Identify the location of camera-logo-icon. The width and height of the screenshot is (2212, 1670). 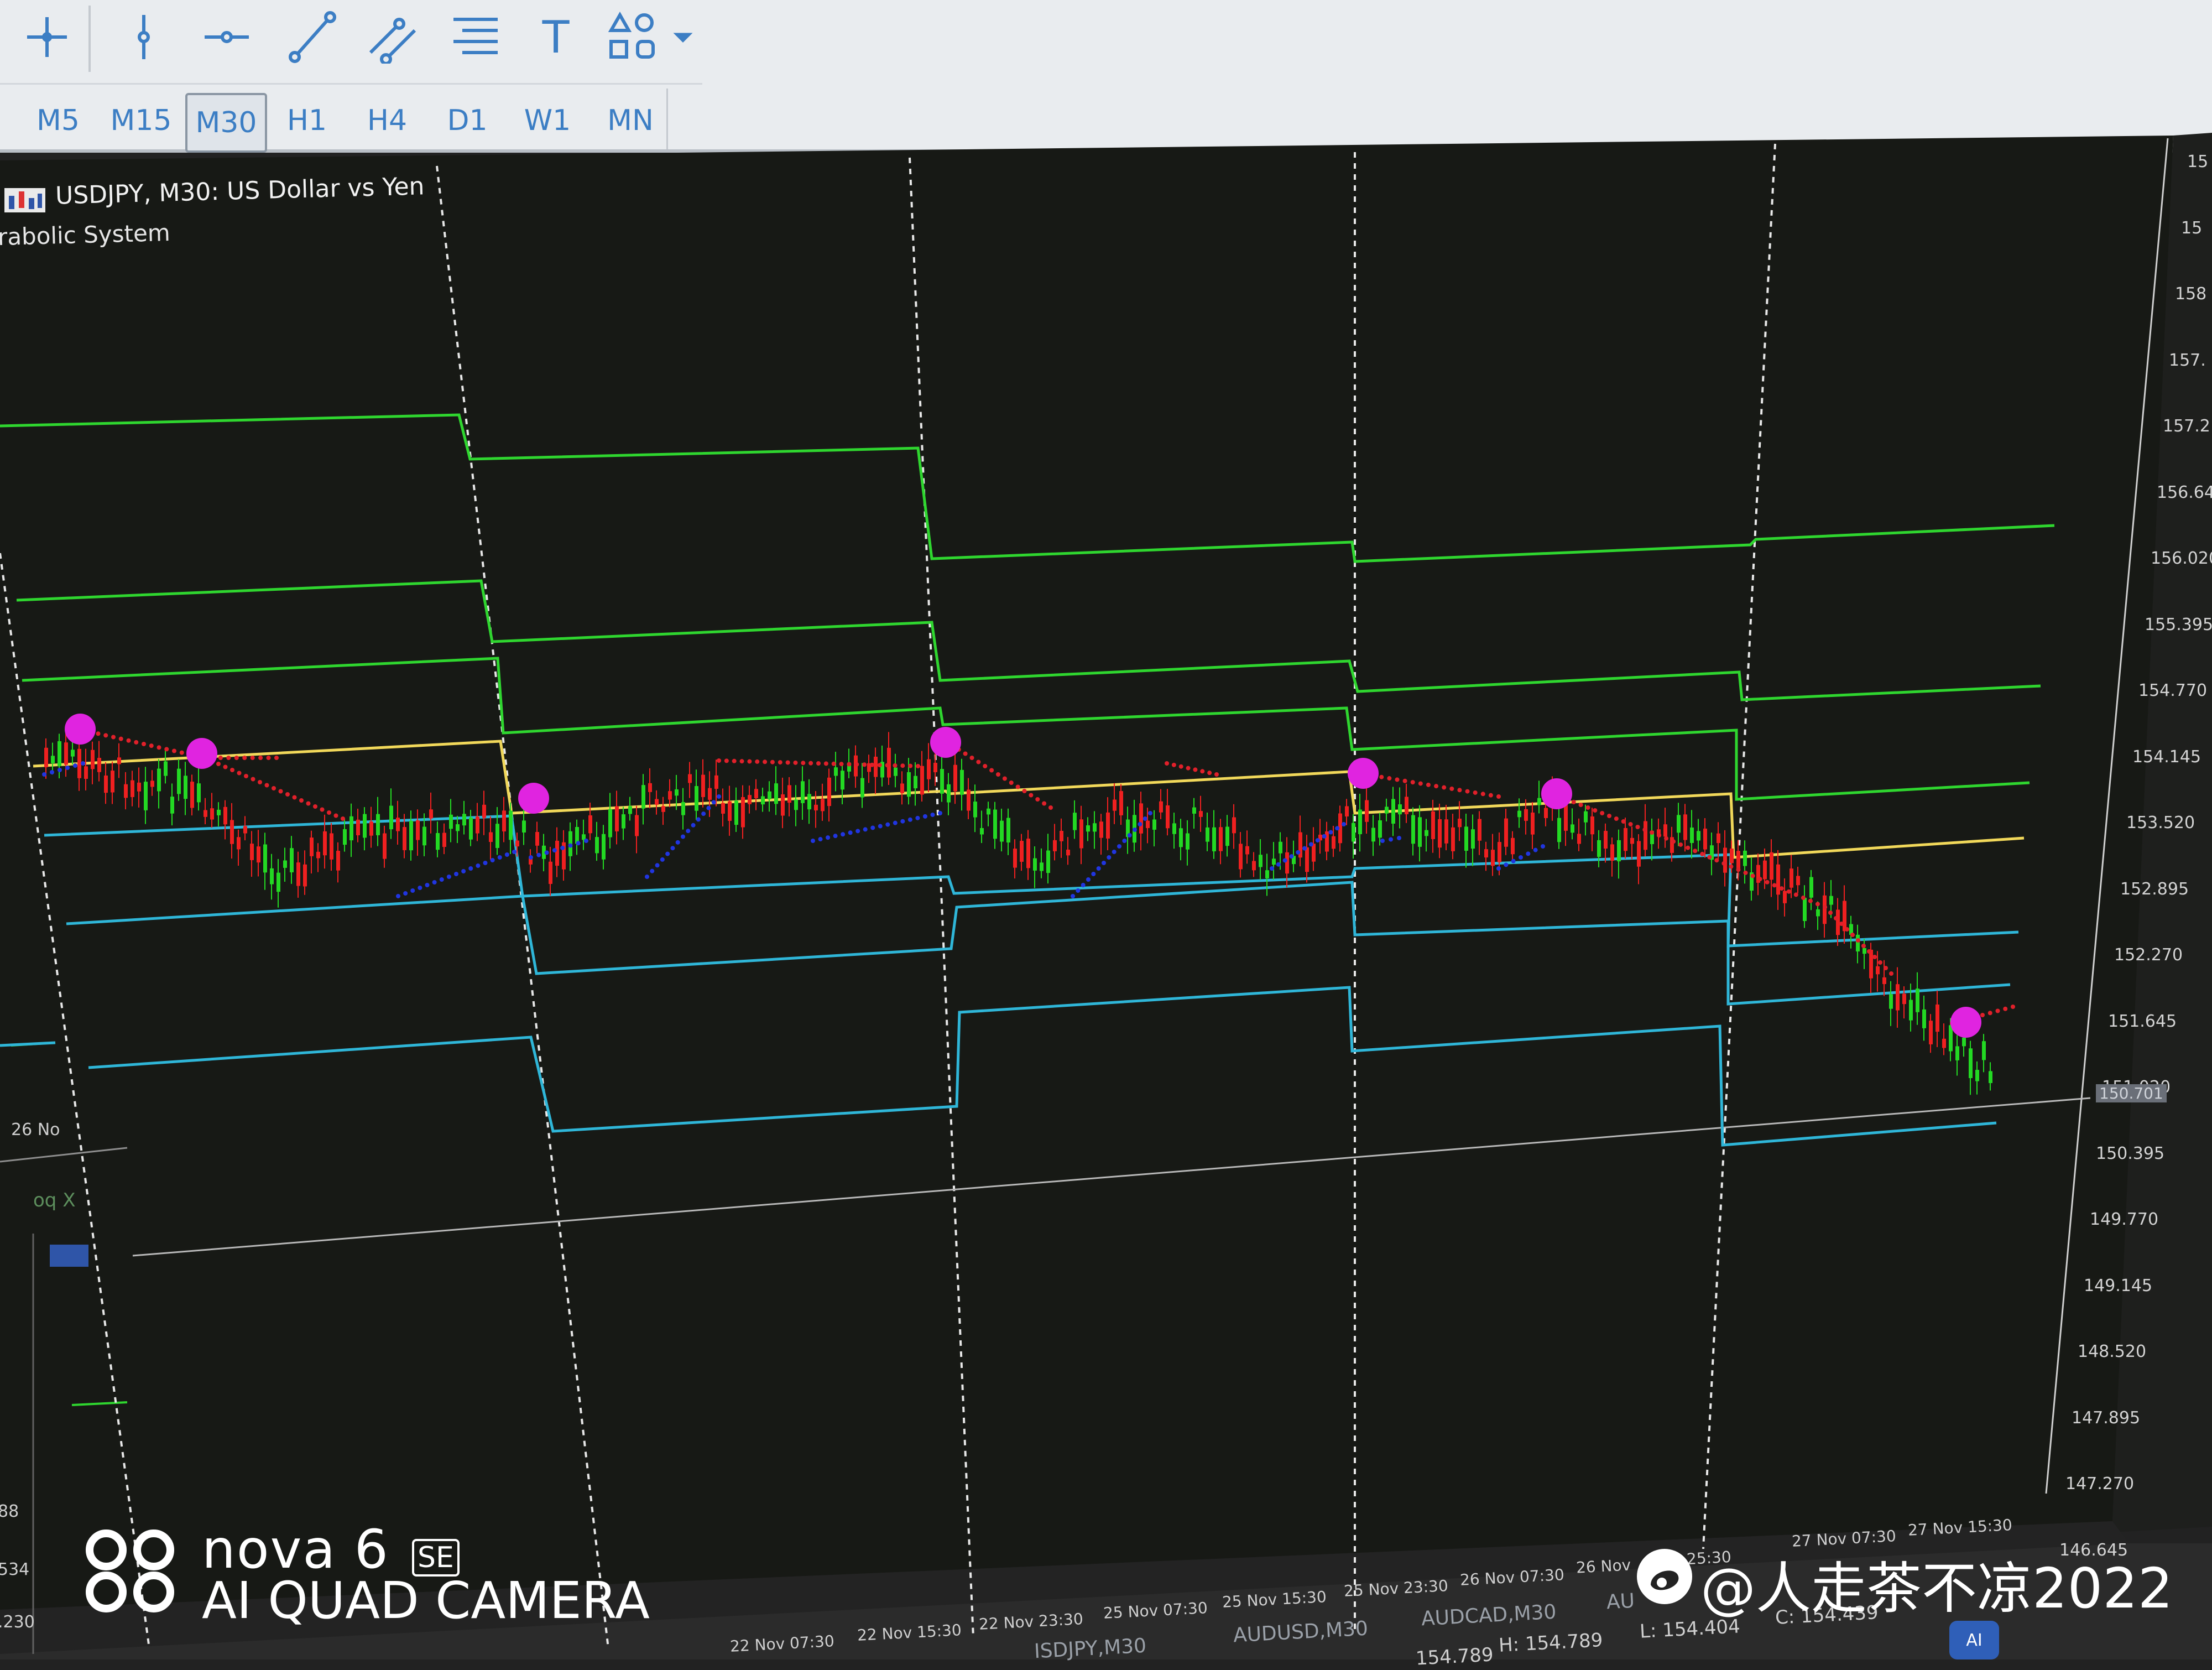
(130, 1570).